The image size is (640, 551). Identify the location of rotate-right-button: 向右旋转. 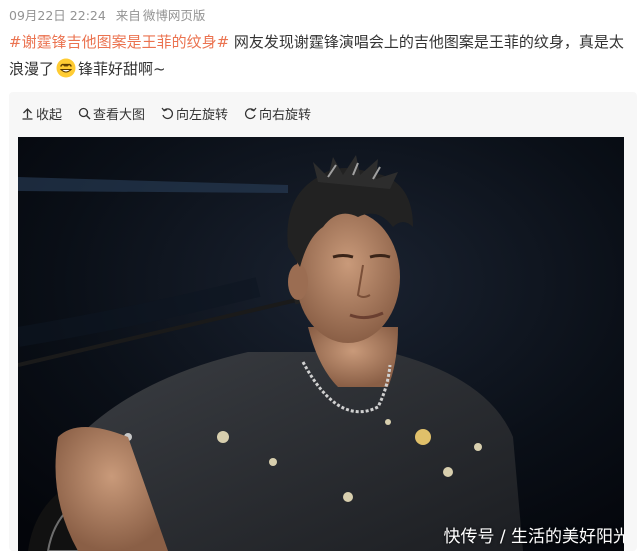
(277, 113).